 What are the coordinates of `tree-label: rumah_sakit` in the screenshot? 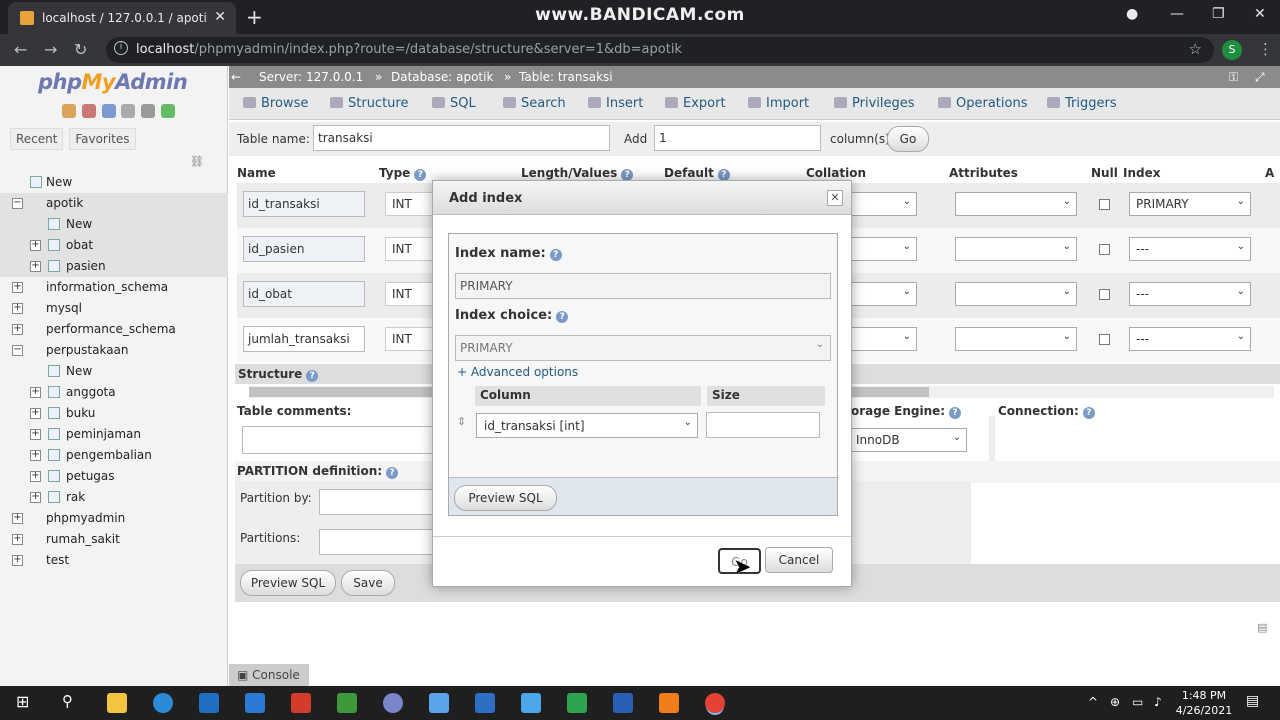 It's located at (83, 539).